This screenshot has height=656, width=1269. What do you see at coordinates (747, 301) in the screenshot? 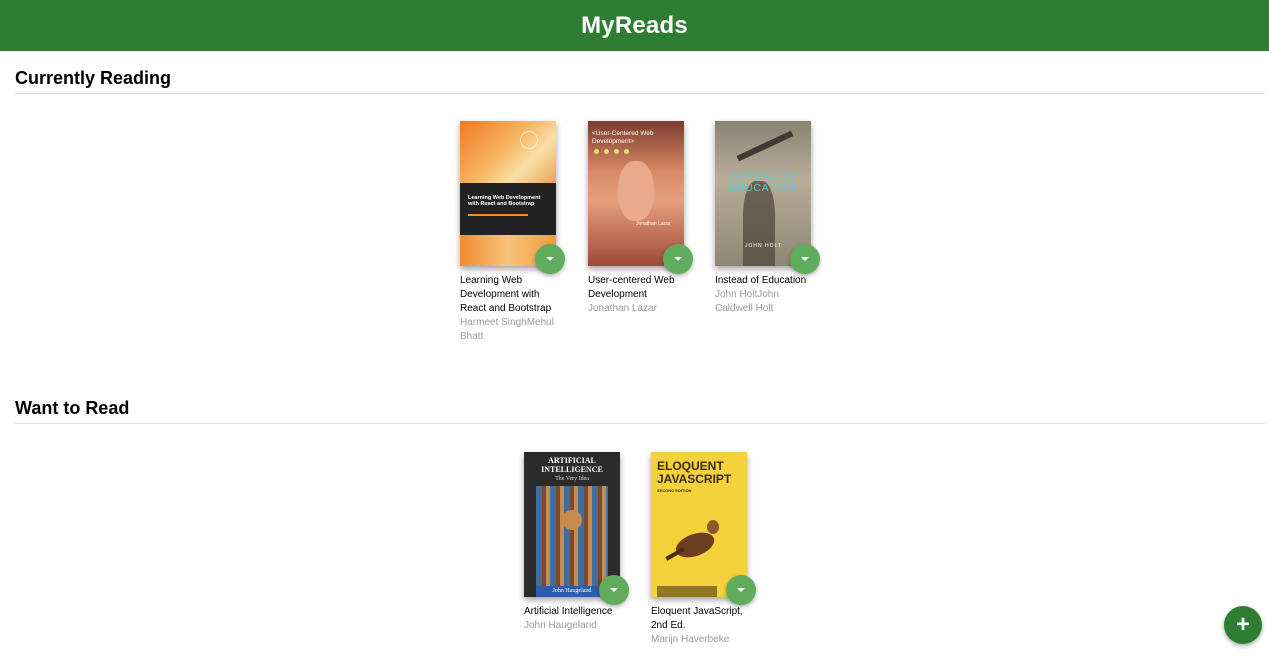
I see `book-authors: John HoltJohn Caldwell Holt` at bounding box center [747, 301].